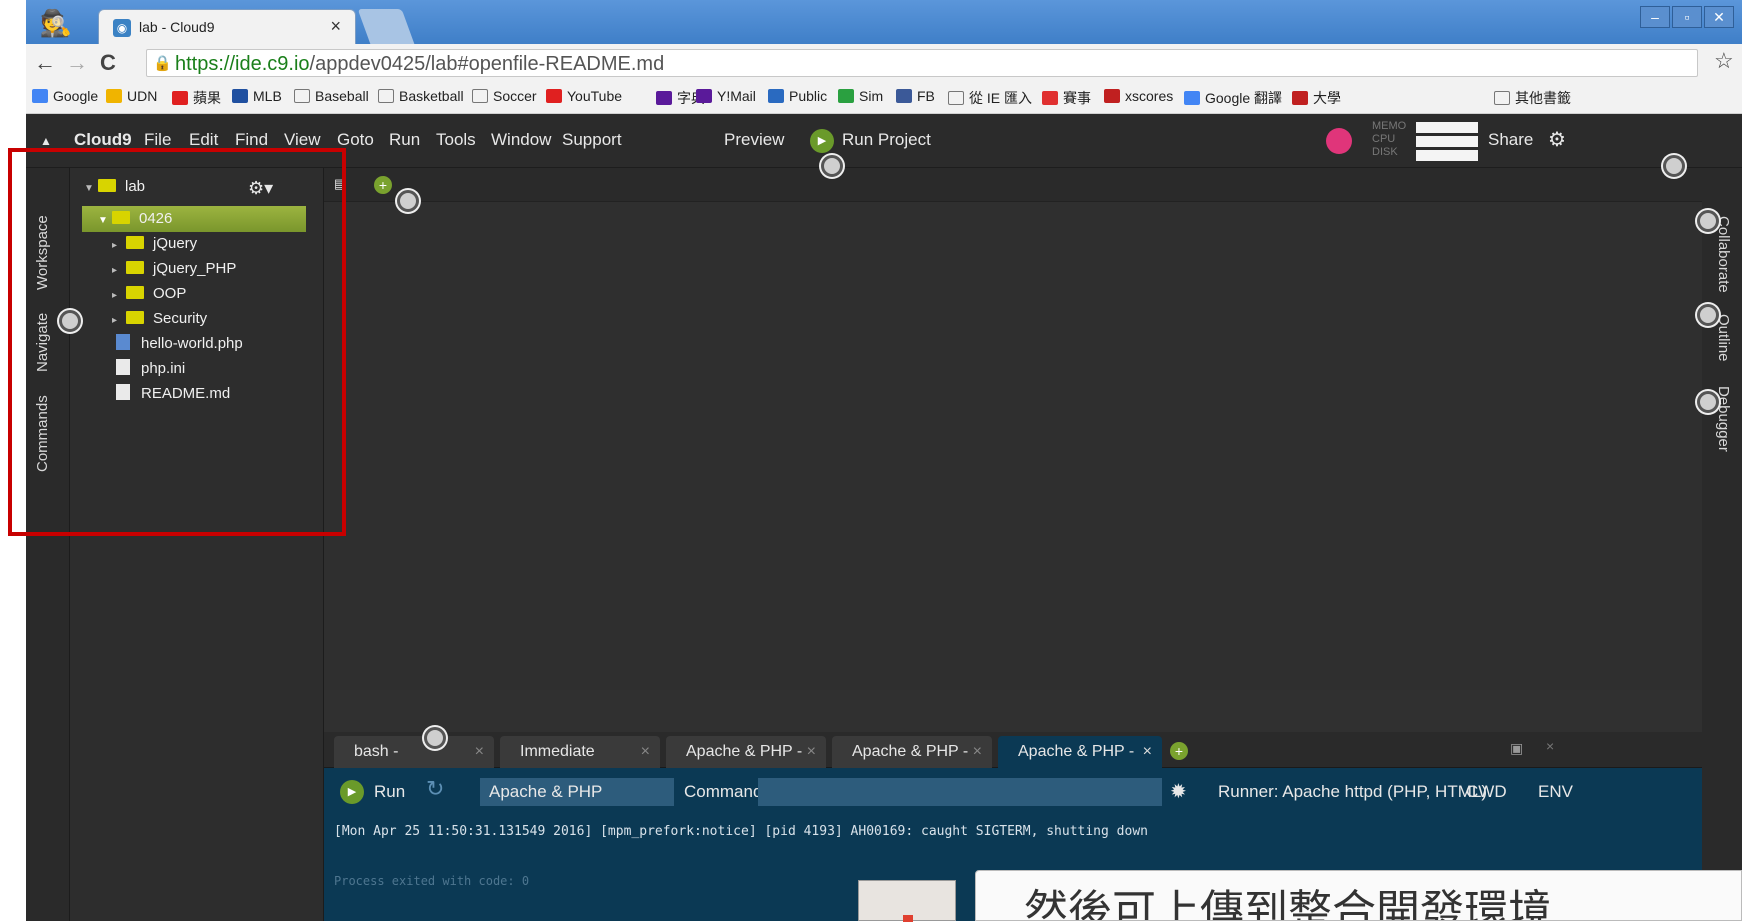  I want to click on disk-bar, so click(1447, 155).